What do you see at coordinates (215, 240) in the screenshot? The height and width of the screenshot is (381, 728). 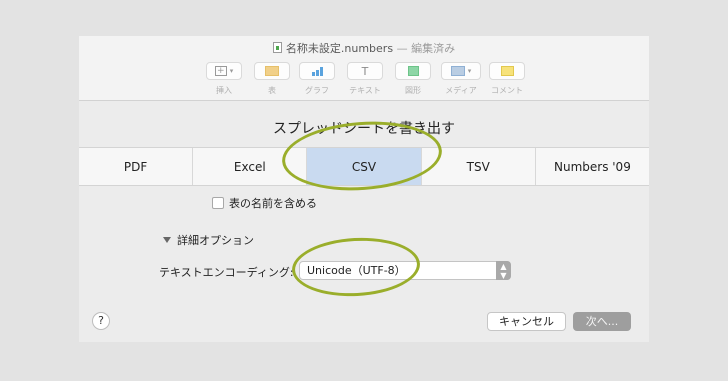 I see `advanced-options-label: 詳細オプション` at bounding box center [215, 240].